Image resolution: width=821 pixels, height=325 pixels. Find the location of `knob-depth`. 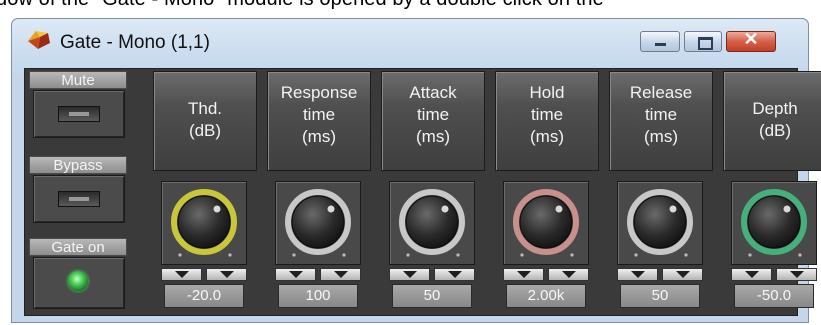

knob-depth is located at coordinates (774, 223).